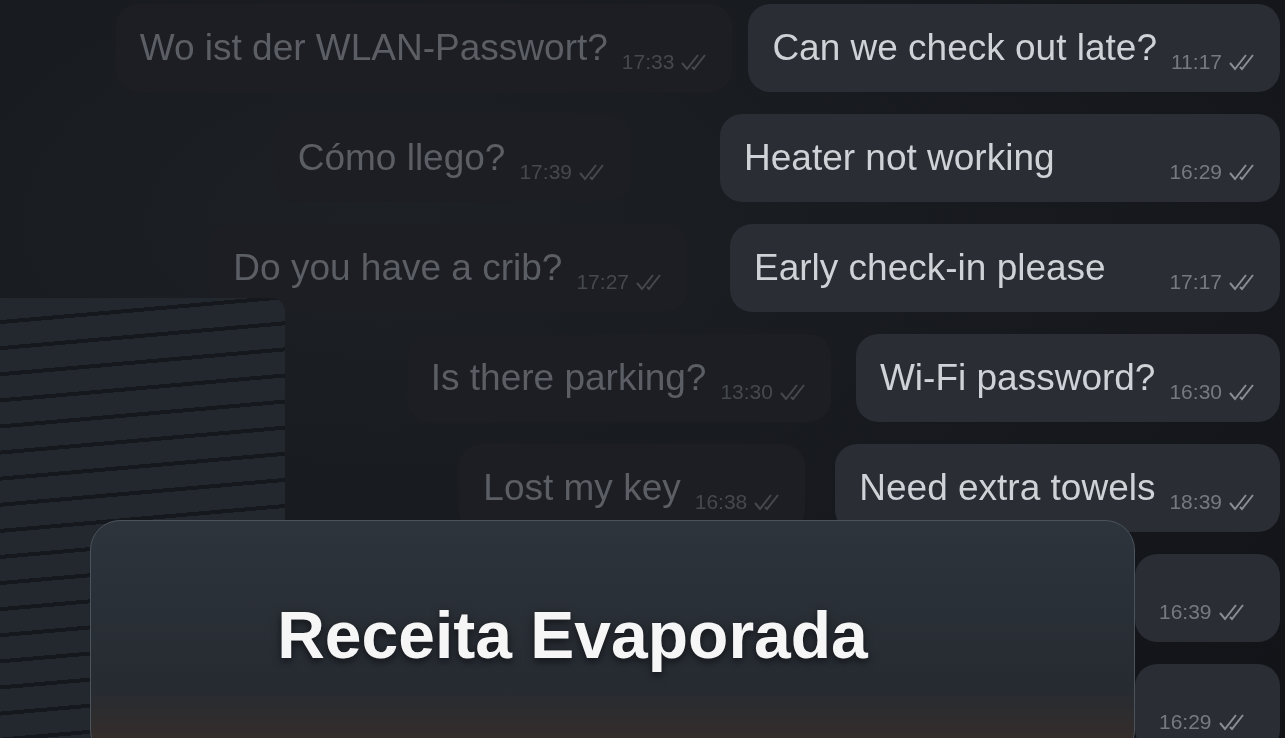 This screenshot has width=1285, height=738. What do you see at coordinates (899, 158) in the screenshot?
I see `message-text: Heater not working` at bounding box center [899, 158].